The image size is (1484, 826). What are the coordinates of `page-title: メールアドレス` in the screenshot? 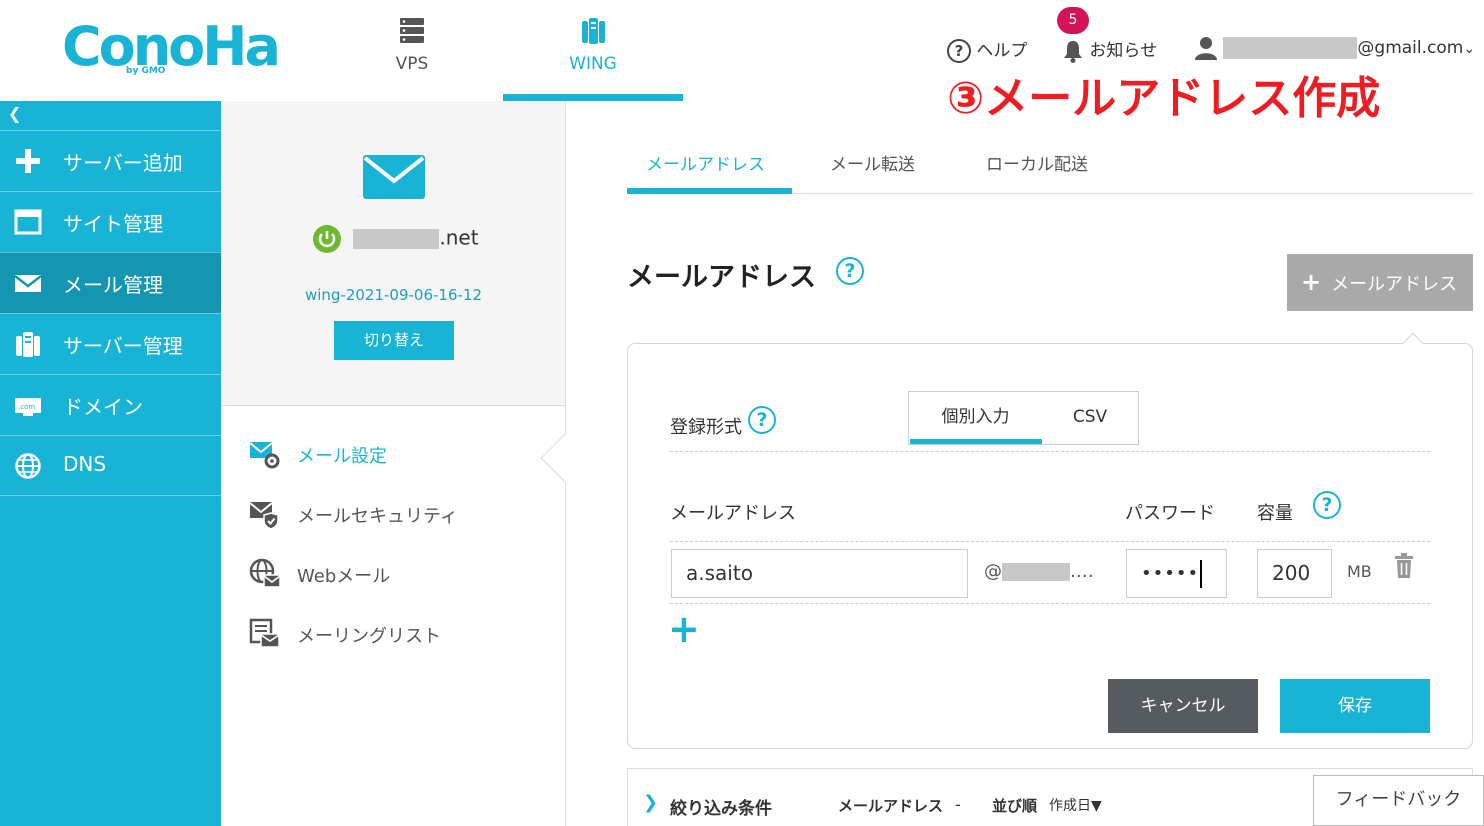 It's located at (721, 277).